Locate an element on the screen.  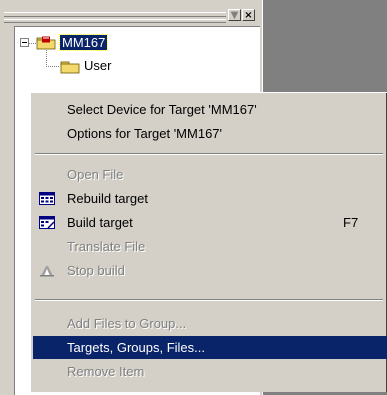
dropdown-button: ▼ is located at coordinates (234, 15).